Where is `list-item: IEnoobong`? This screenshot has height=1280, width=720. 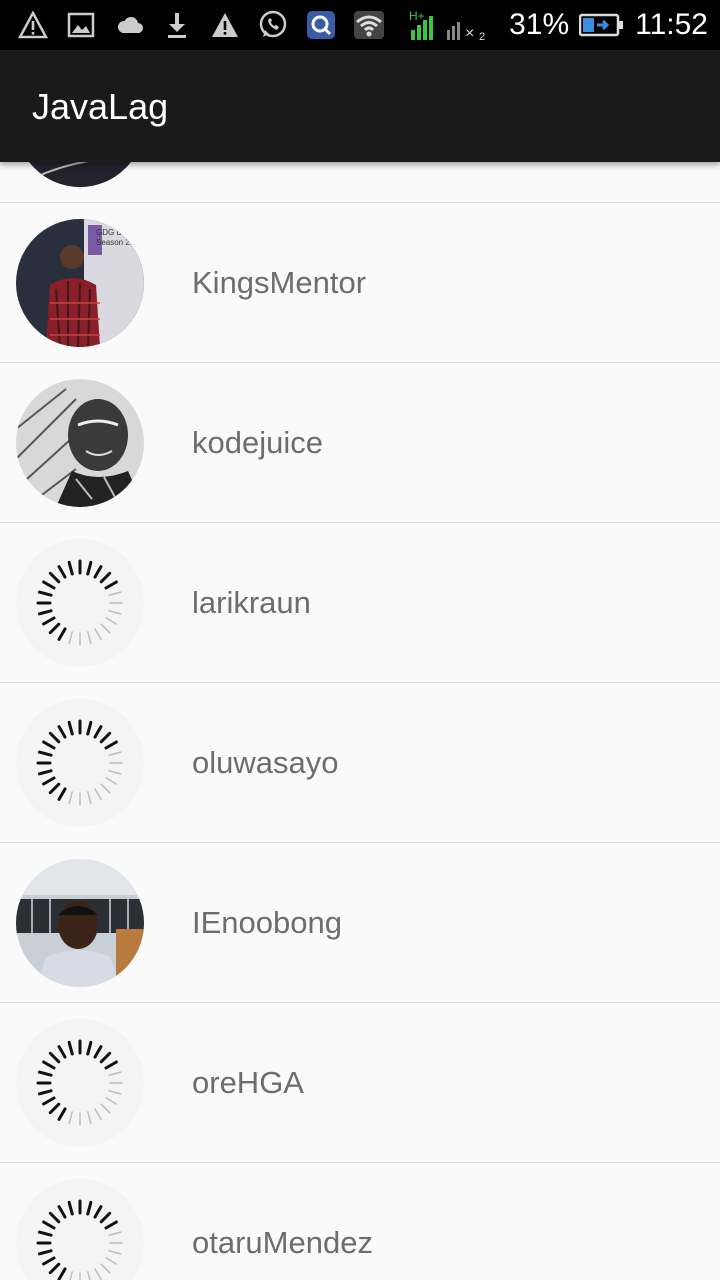
list-item: IEnoobong is located at coordinates (360, 923).